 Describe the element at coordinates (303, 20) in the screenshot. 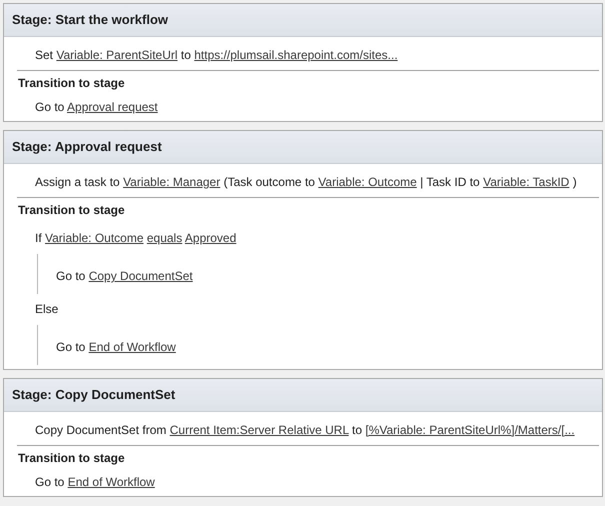

I see `stage-header: Stage: Start the workflow` at that location.